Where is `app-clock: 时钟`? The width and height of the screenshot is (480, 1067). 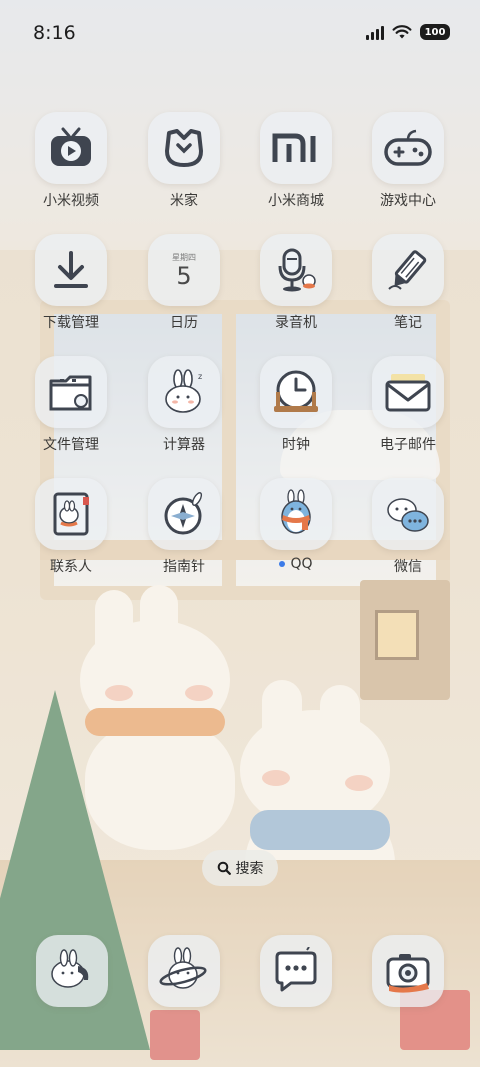
app-clock: 时钟 is located at coordinates (296, 405).